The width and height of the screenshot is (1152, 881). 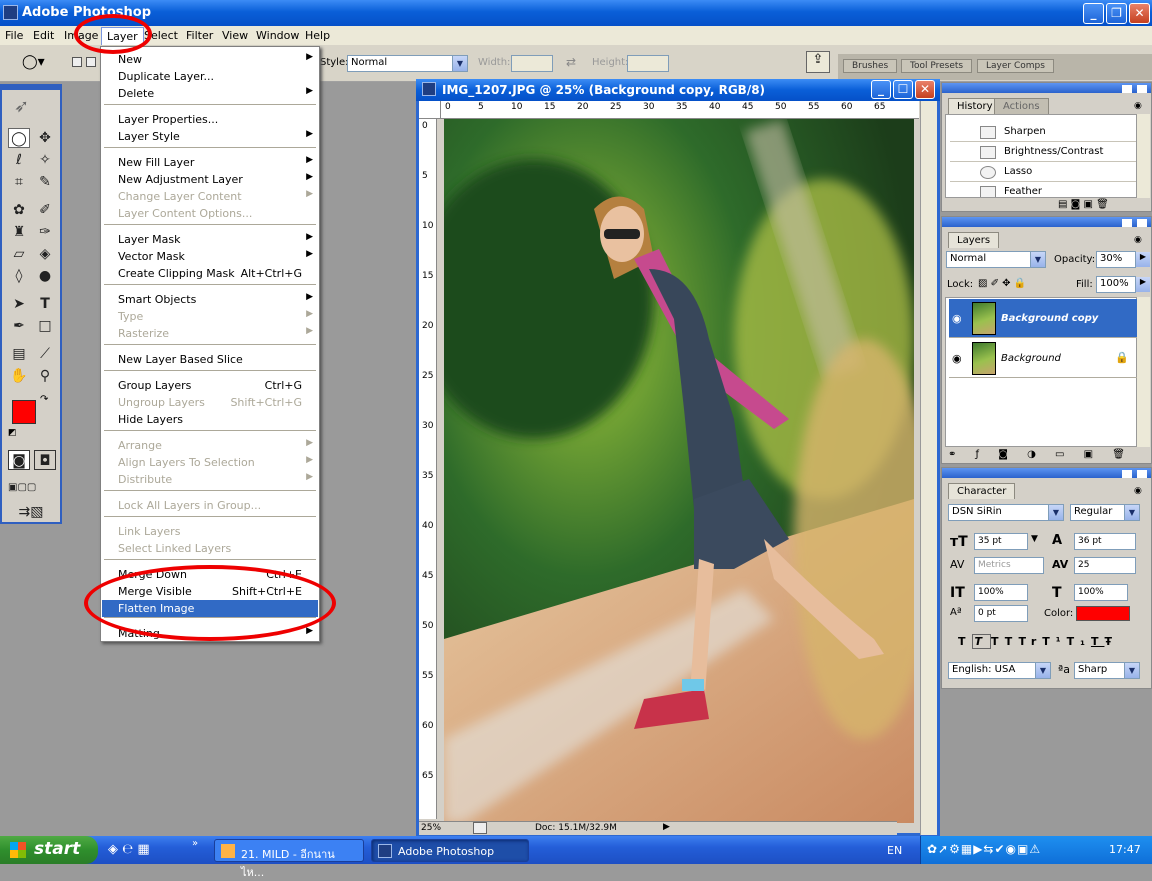 What do you see at coordinates (1143, 284) in the screenshot?
I see `fill-slider-arrow: ▶` at bounding box center [1143, 284].